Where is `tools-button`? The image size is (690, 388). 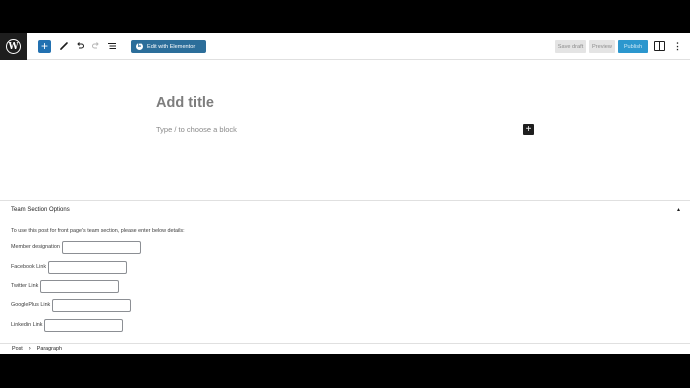
tools-button is located at coordinates (64, 46).